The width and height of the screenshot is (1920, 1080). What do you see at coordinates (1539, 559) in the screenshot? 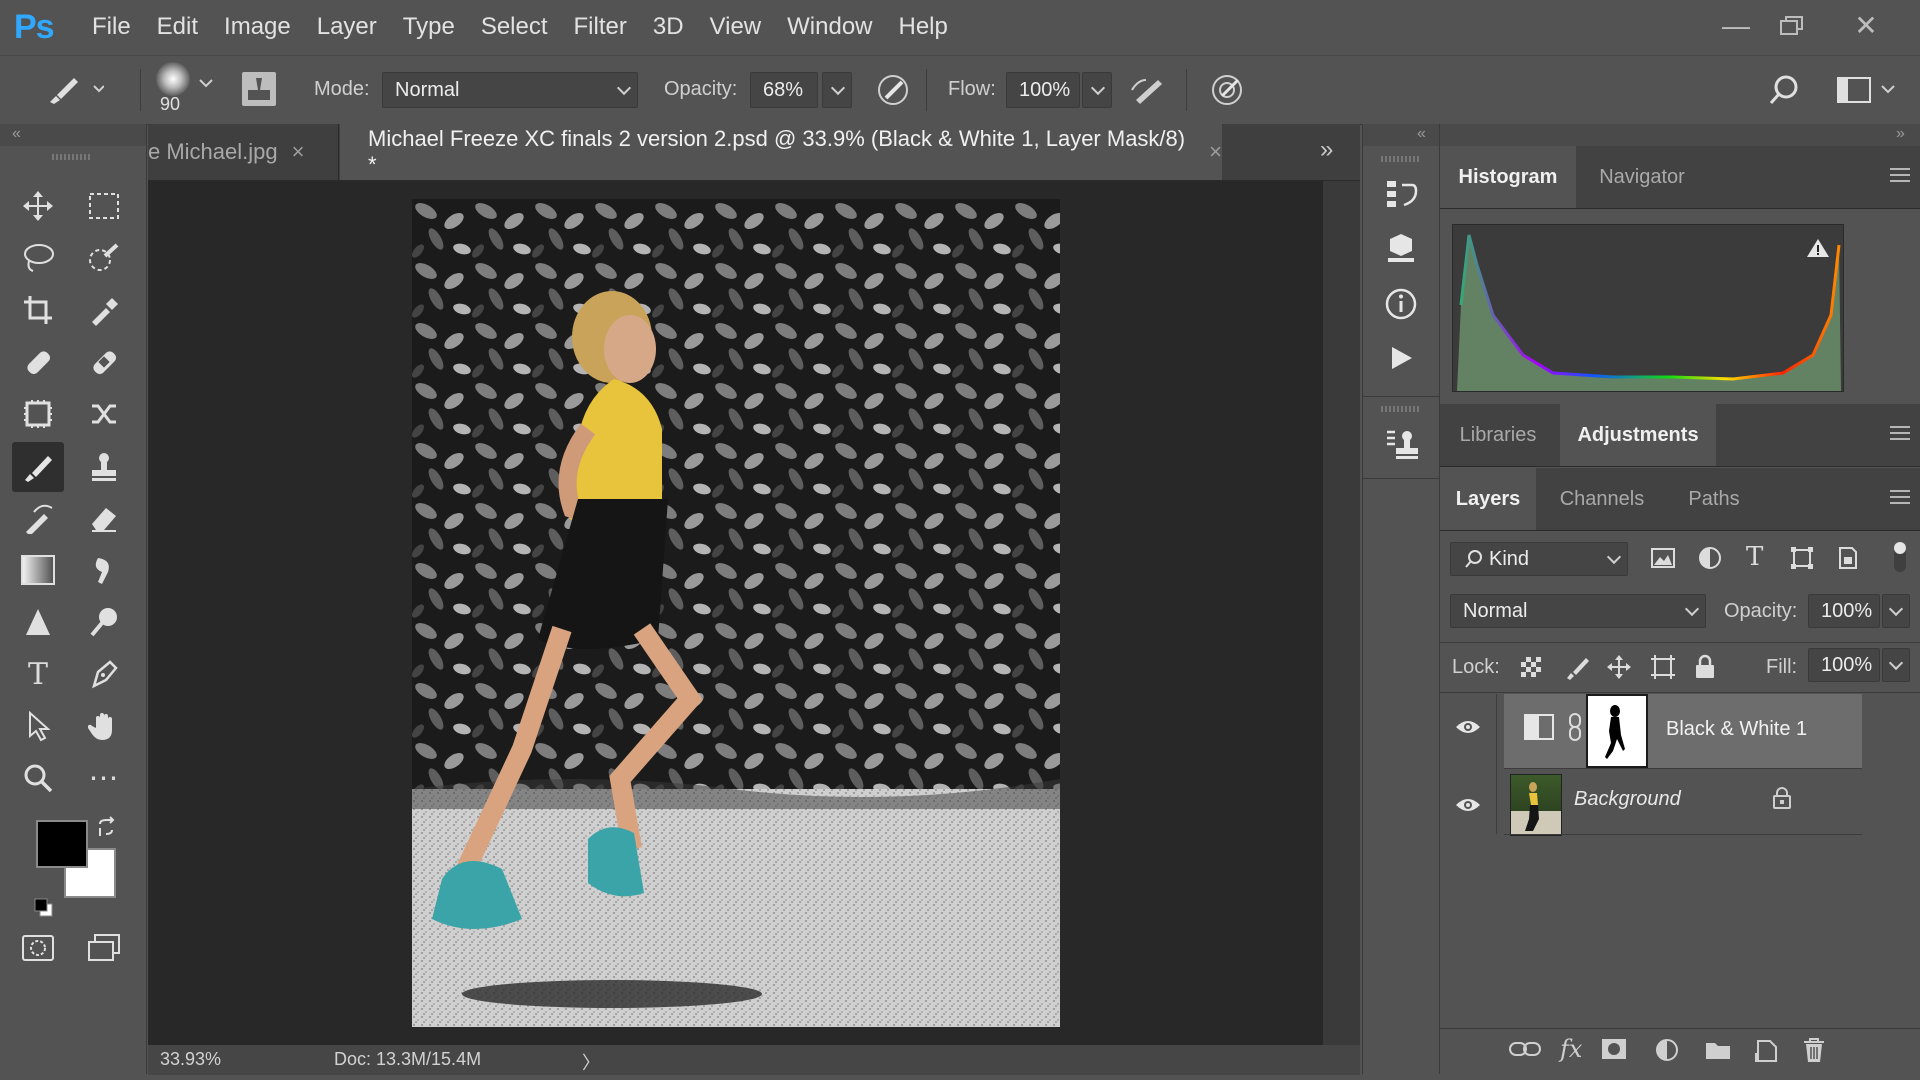
I see `filter-kind-dropdown: Kind` at bounding box center [1539, 559].